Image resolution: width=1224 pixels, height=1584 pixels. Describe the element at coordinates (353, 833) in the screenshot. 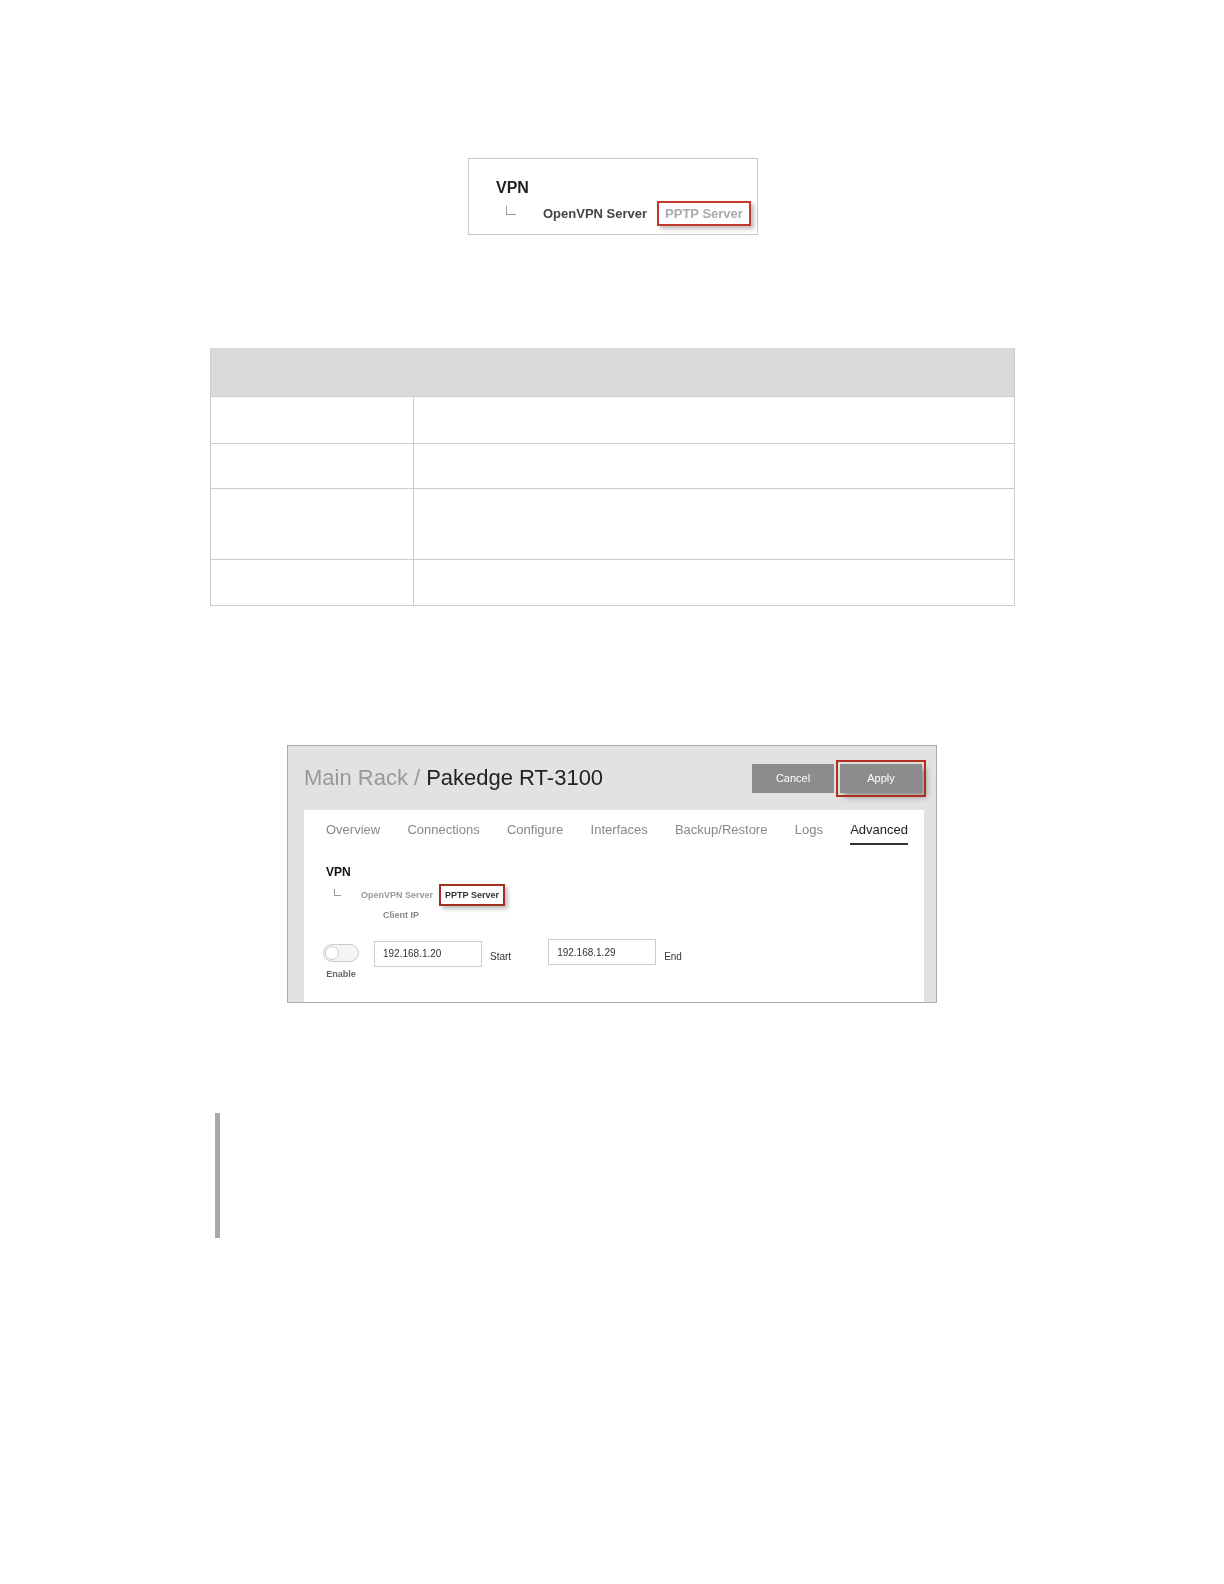

I see `nav-tab: Overview` at that location.